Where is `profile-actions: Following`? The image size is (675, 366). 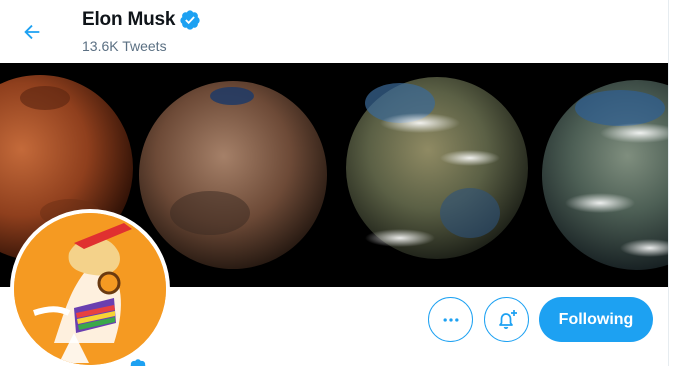
profile-actions: Following is located at coordinates (334, 322).